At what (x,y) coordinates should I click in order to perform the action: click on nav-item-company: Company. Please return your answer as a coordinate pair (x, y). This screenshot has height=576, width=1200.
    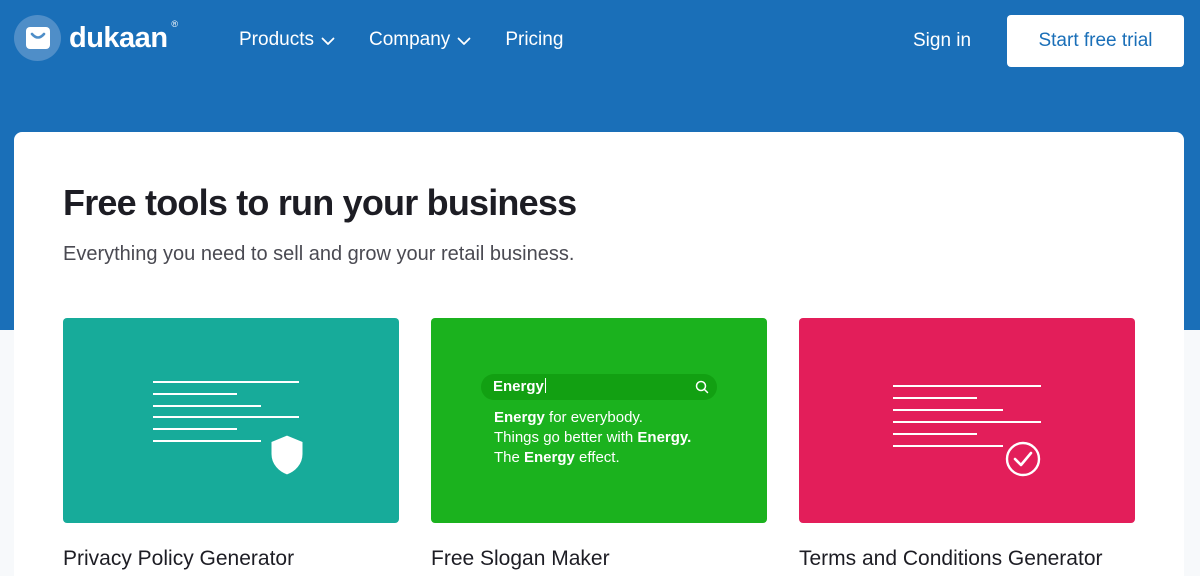
    Looking at the image, I should click on (420, 40).